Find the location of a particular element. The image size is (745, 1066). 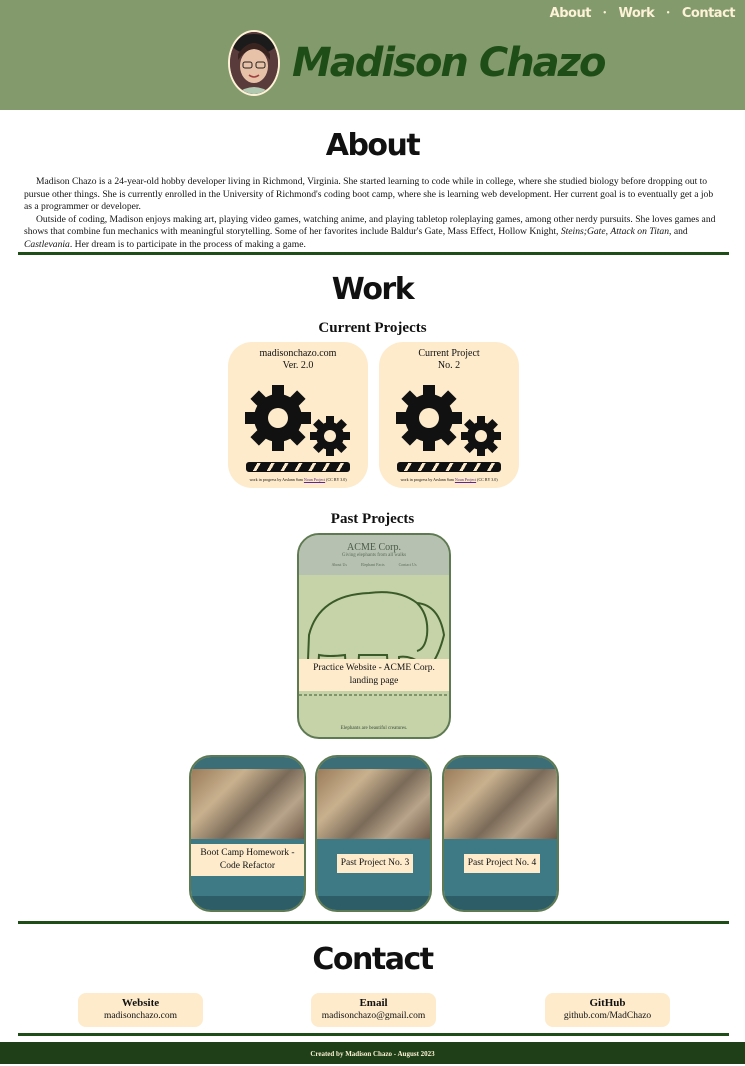

project-title: Current Project No. 2 is located at coordinates (449, 359).